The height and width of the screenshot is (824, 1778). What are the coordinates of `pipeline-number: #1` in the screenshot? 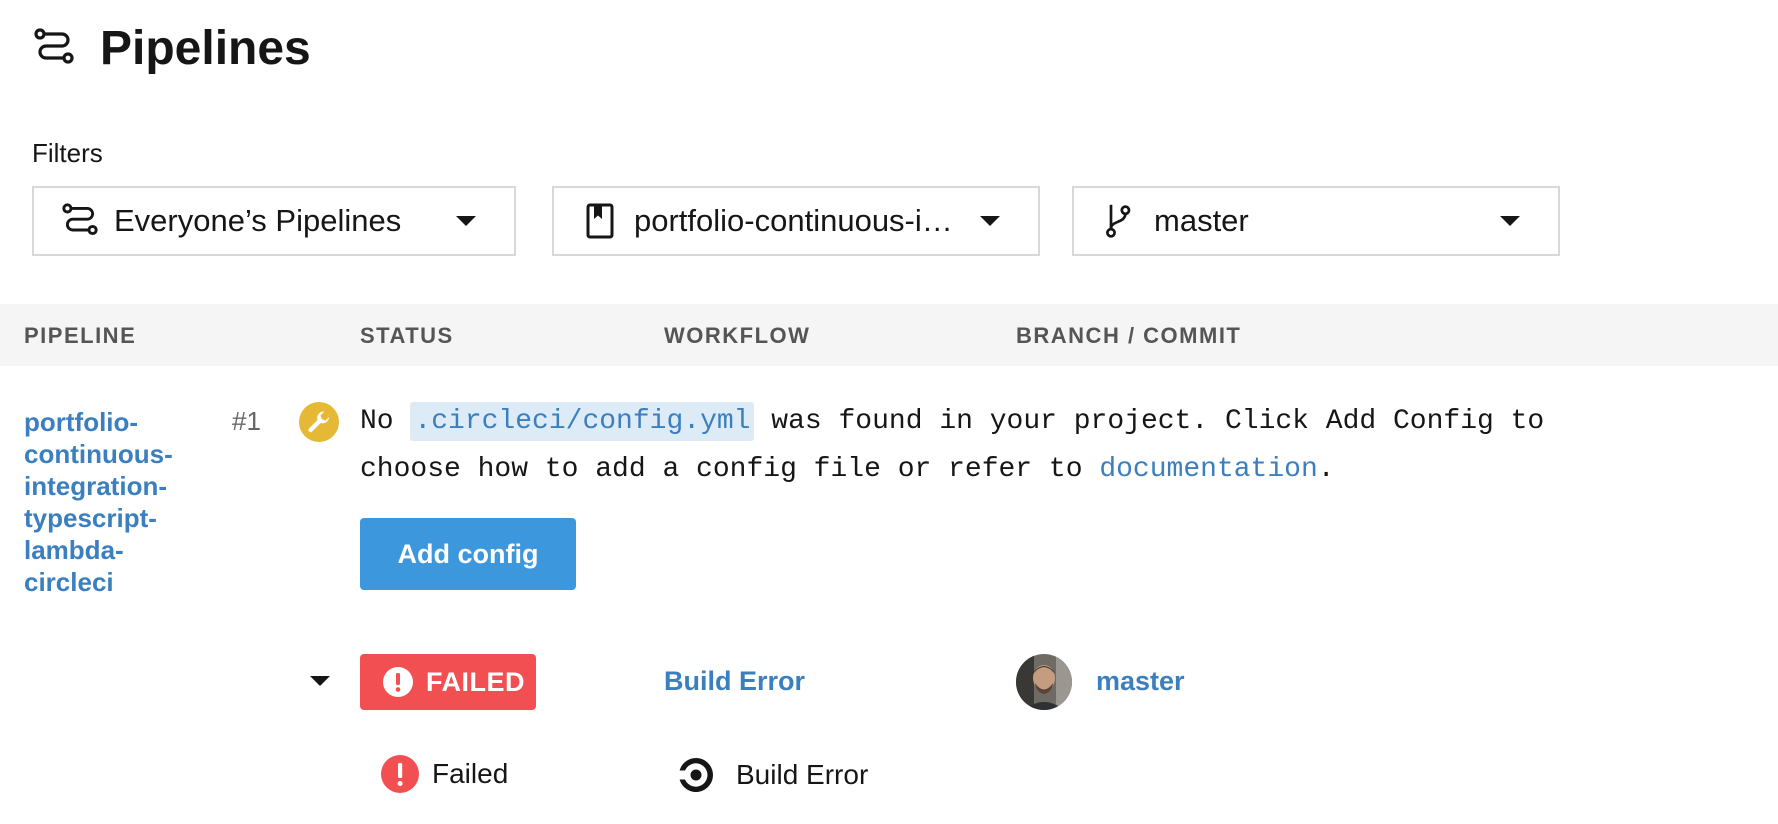 It's located at (246, 421).